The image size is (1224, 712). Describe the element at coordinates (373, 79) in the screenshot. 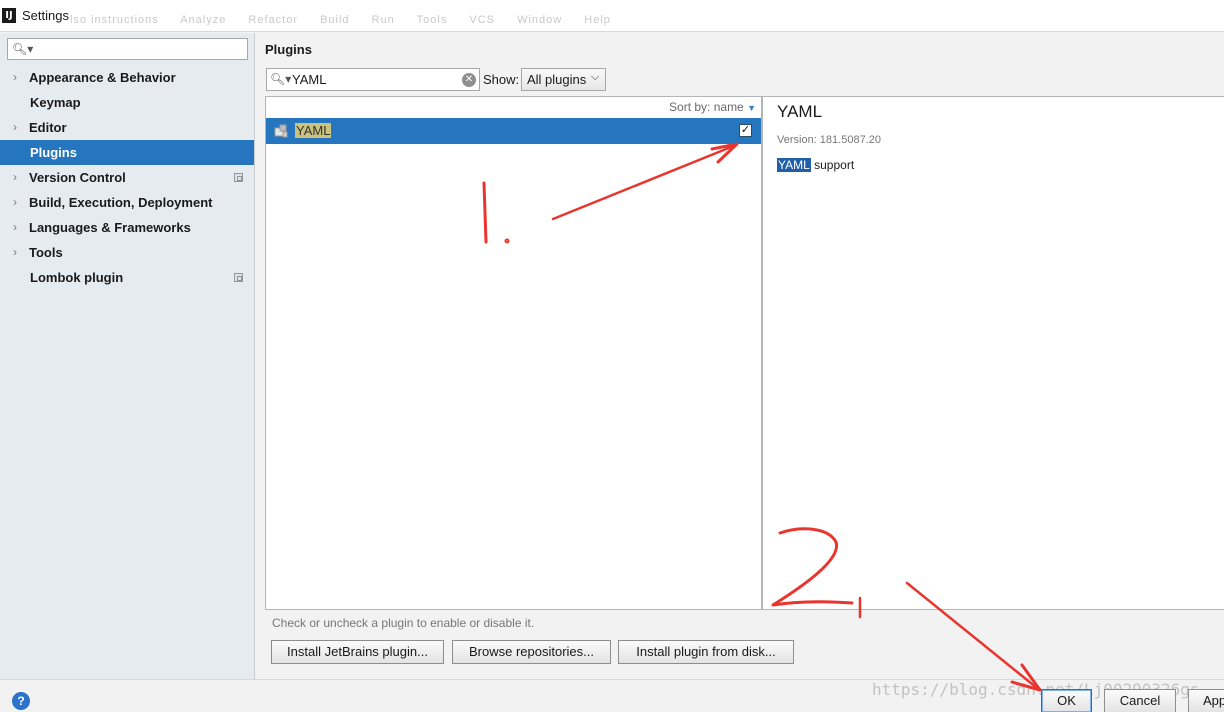

I see `plugin-search-input: 🔍︎▾ YAML ✕` at that location.